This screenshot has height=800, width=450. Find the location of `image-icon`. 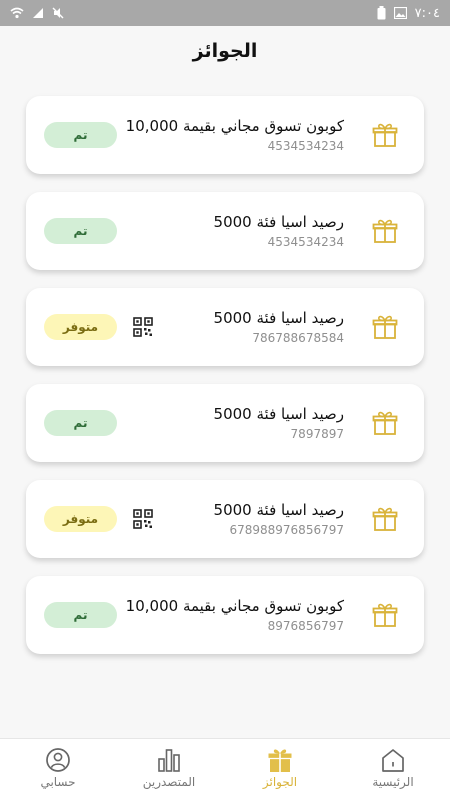

image-icon is located at coordinates (400, 13).